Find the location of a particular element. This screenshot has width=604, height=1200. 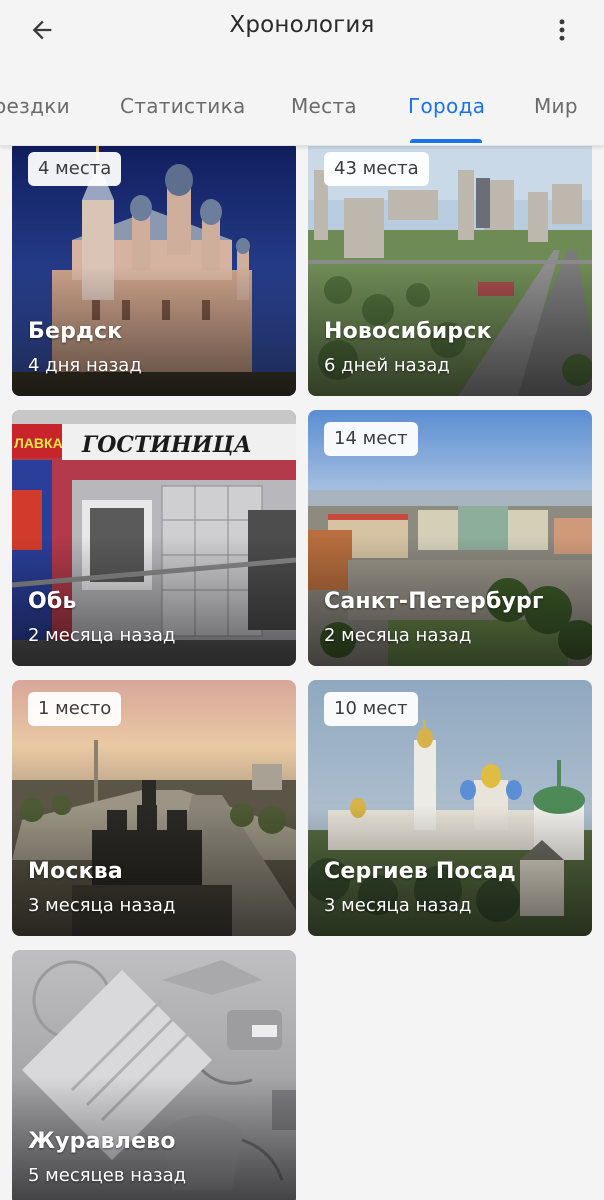

more-vert-icon is located at coordinates (562, 30).